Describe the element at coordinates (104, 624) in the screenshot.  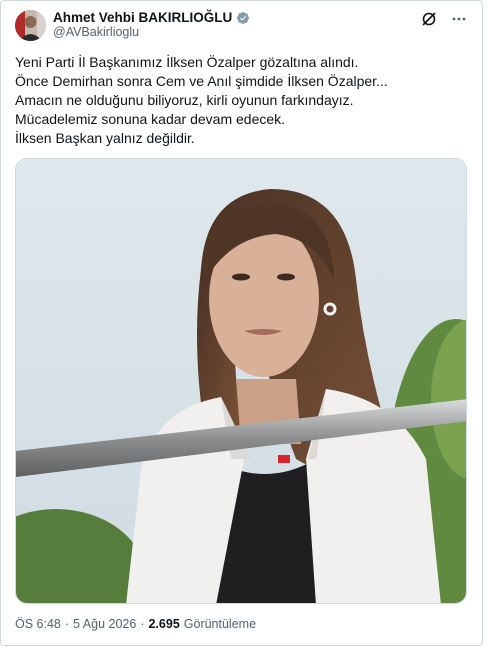
I see `tweet-date: 5 Ağu 2026` at that location.